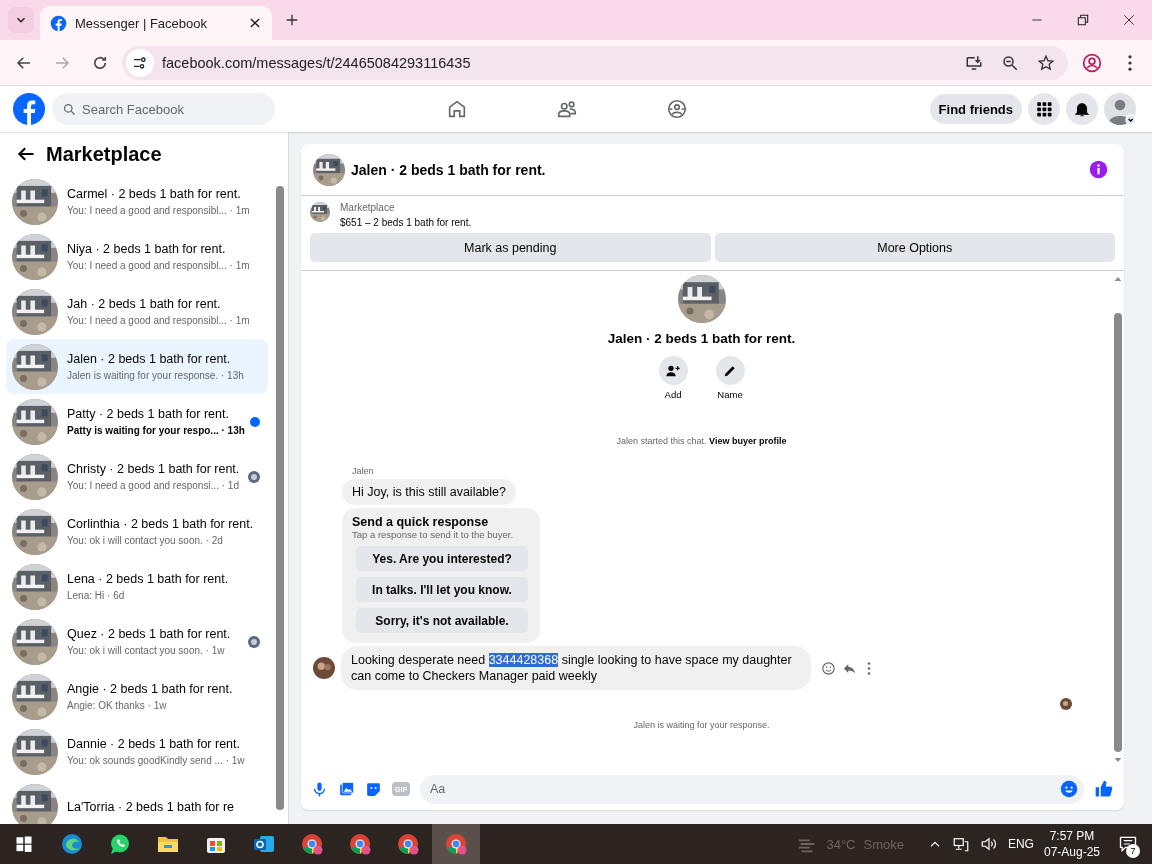 Image resolution: width=1152 pixels, height=864 pixels. I want to click on conversation-item: Angie · 2 beds 1 bath for rent. Angie: OK thanks · 1w, so click(137, 696).